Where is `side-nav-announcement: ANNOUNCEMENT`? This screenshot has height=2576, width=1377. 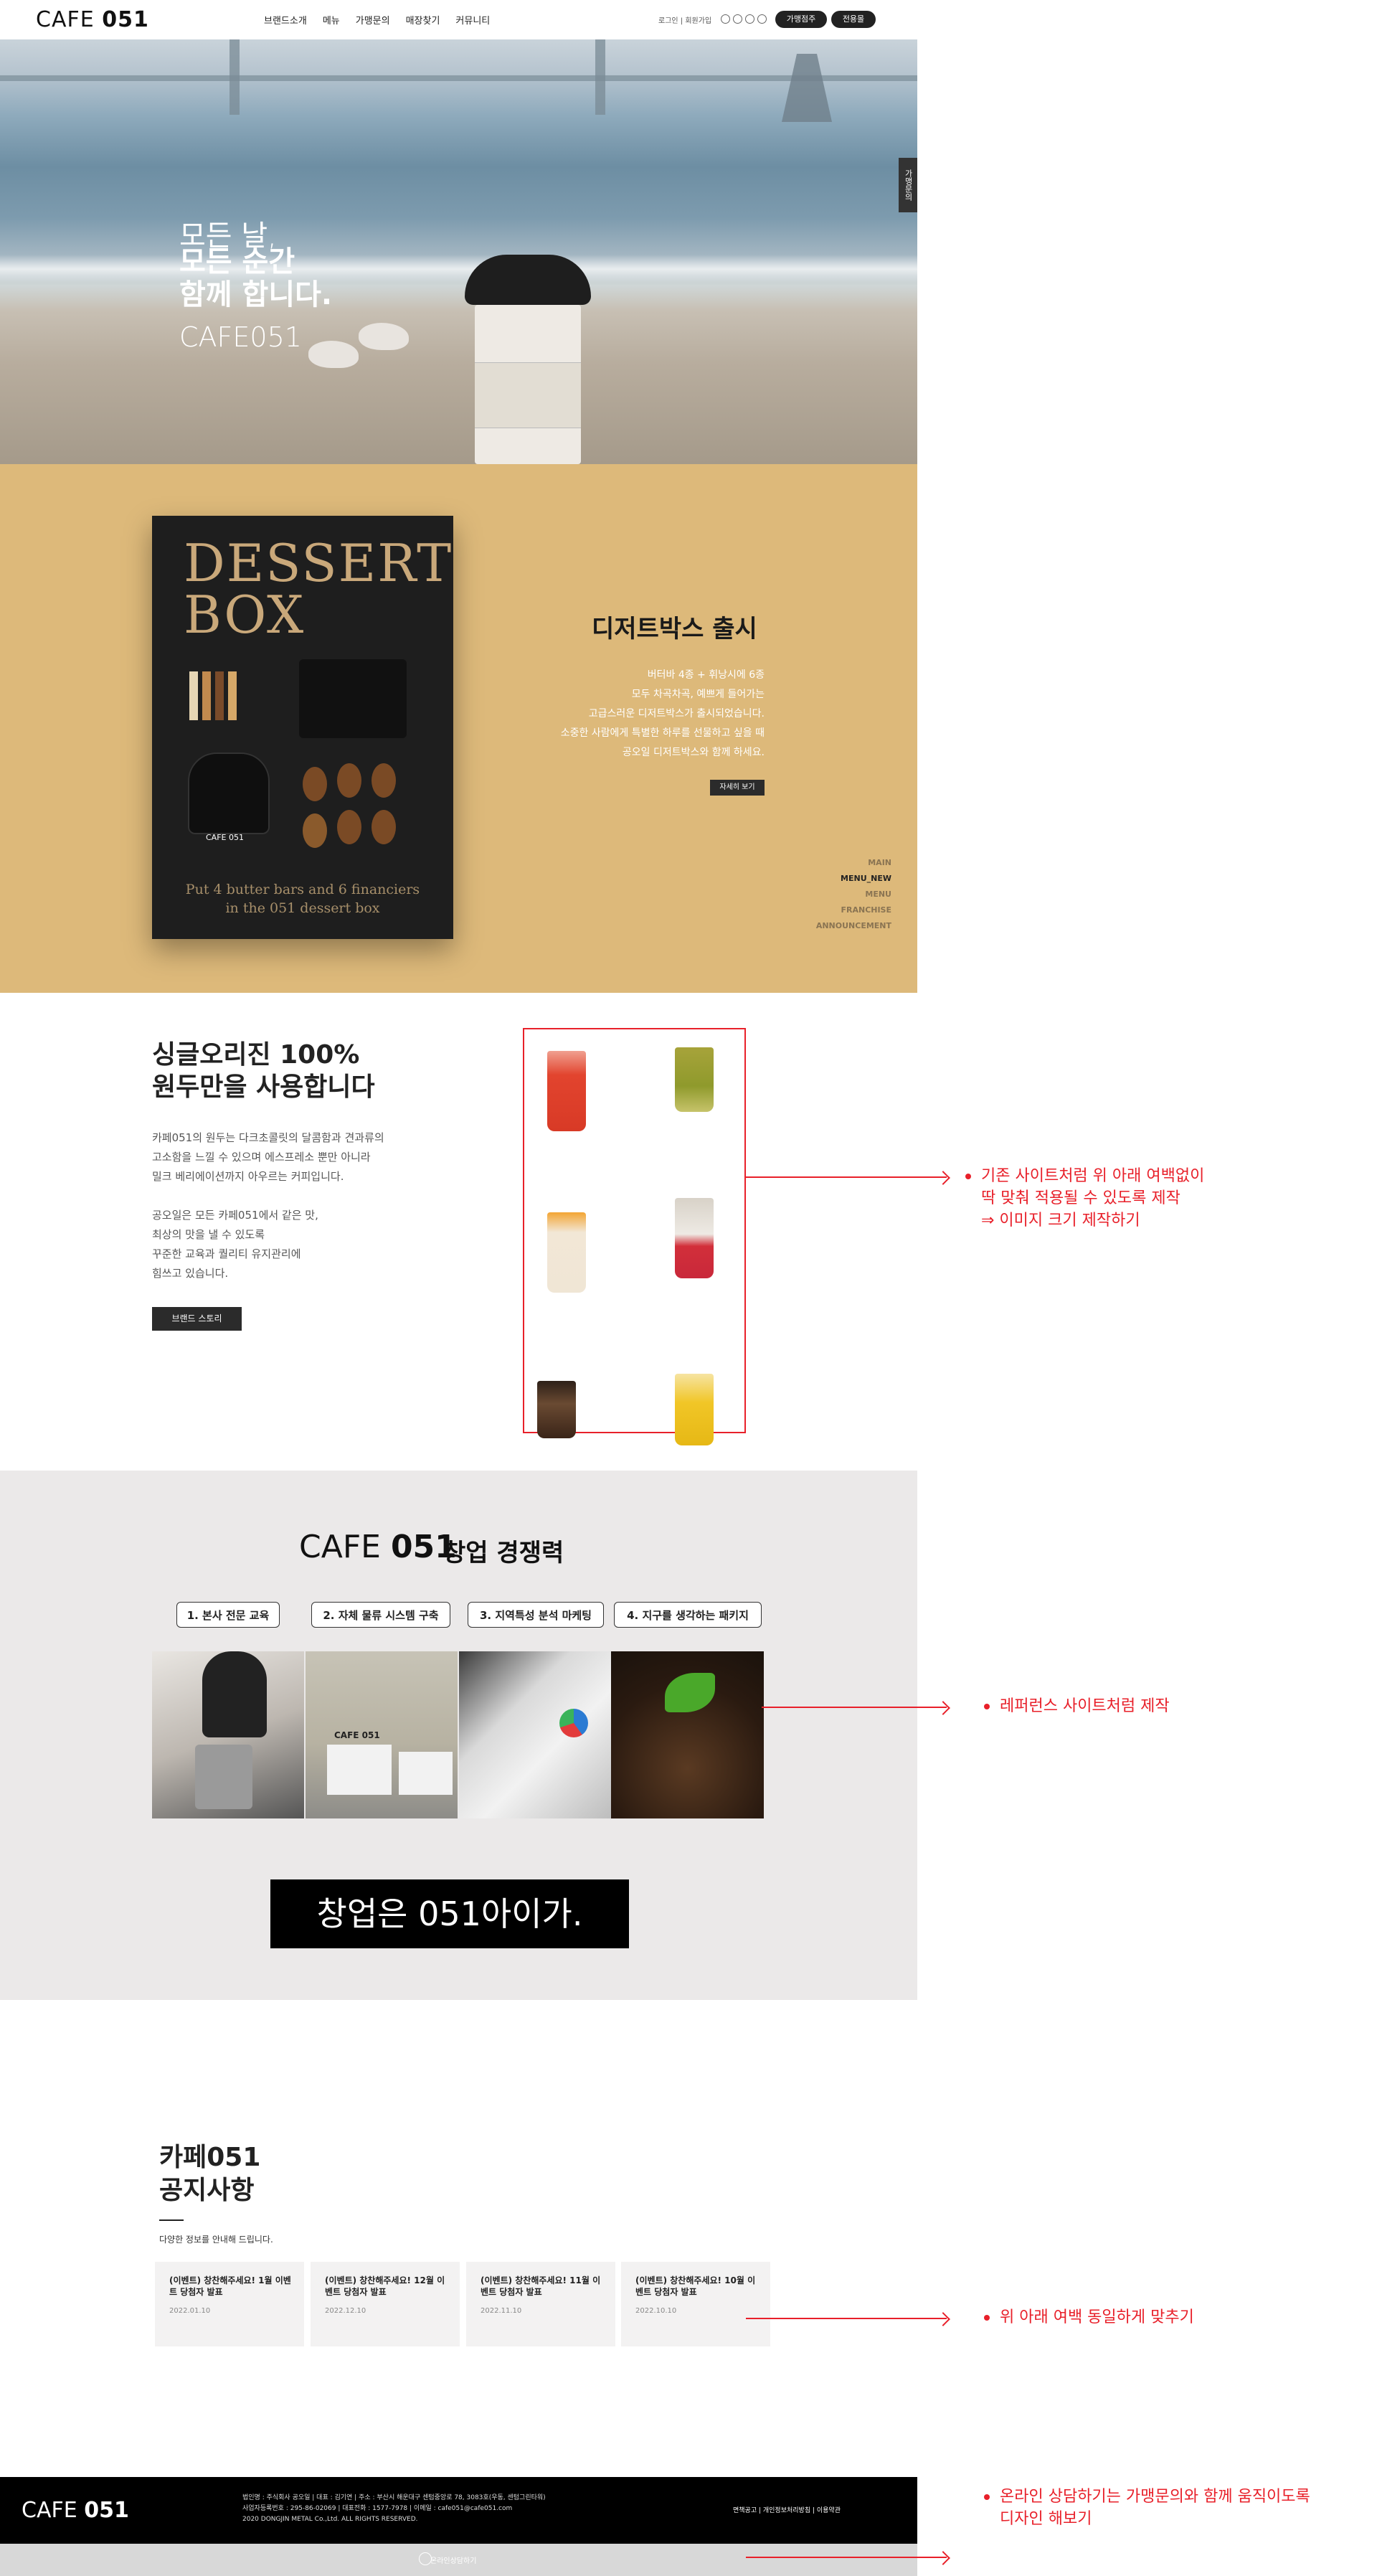 side-nav-announcement: ANNOUNCEMENT is located at coordinates (840, 926).